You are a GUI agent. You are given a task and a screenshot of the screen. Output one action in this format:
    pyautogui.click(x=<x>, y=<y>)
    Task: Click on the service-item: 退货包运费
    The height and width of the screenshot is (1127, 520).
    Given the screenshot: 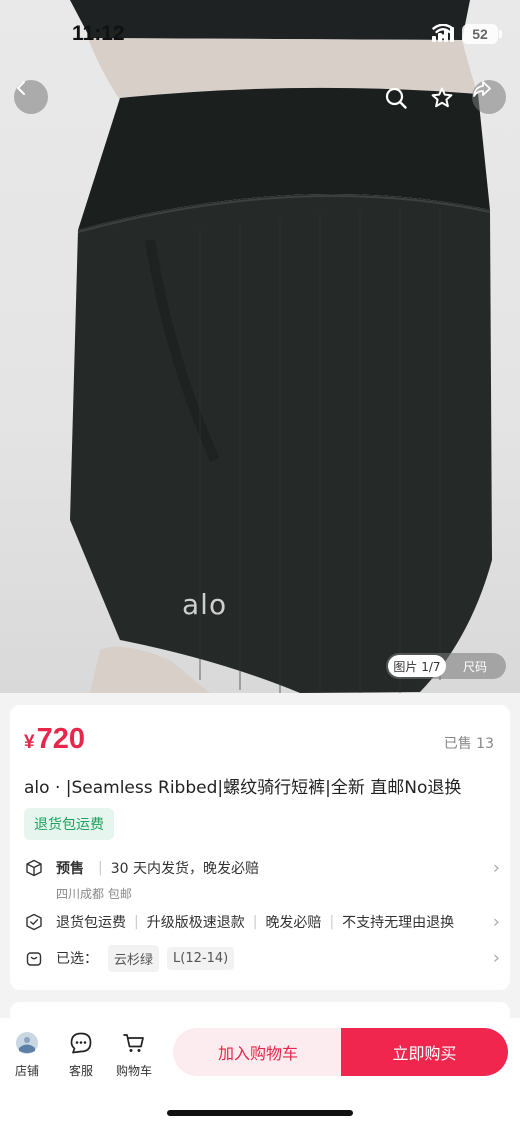 What is the action you would take?
    pyautogui.click(x=91, y=923)
    